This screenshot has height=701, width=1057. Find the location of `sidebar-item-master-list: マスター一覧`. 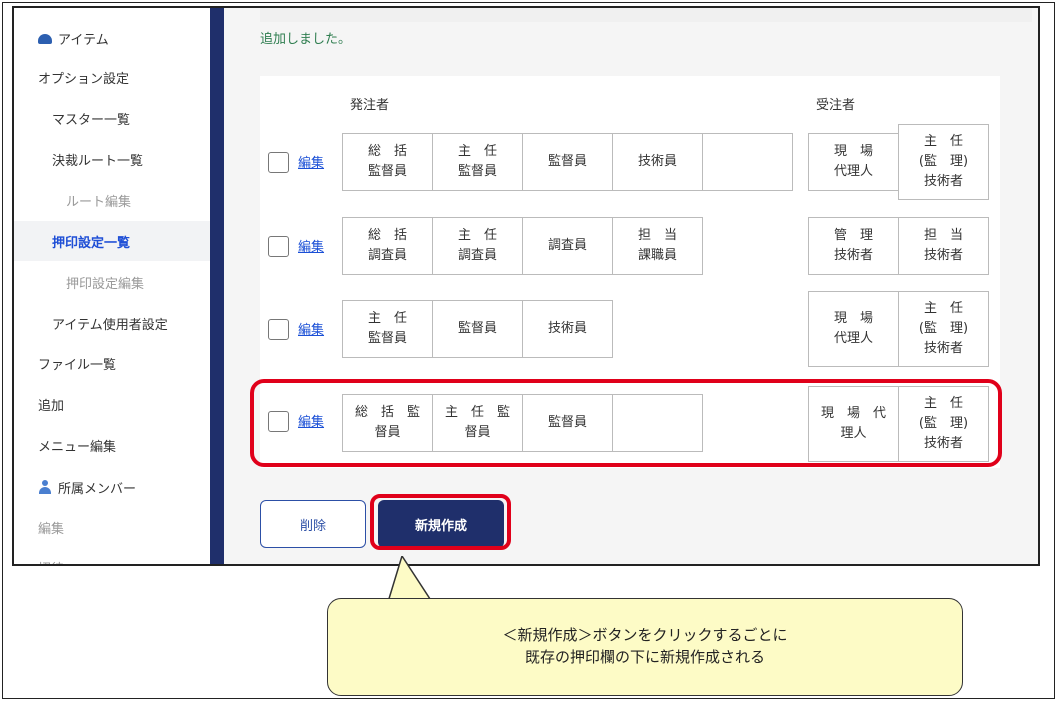

sidebar-item-master-list: マスター一覧 is located at coordinates (112, 118).